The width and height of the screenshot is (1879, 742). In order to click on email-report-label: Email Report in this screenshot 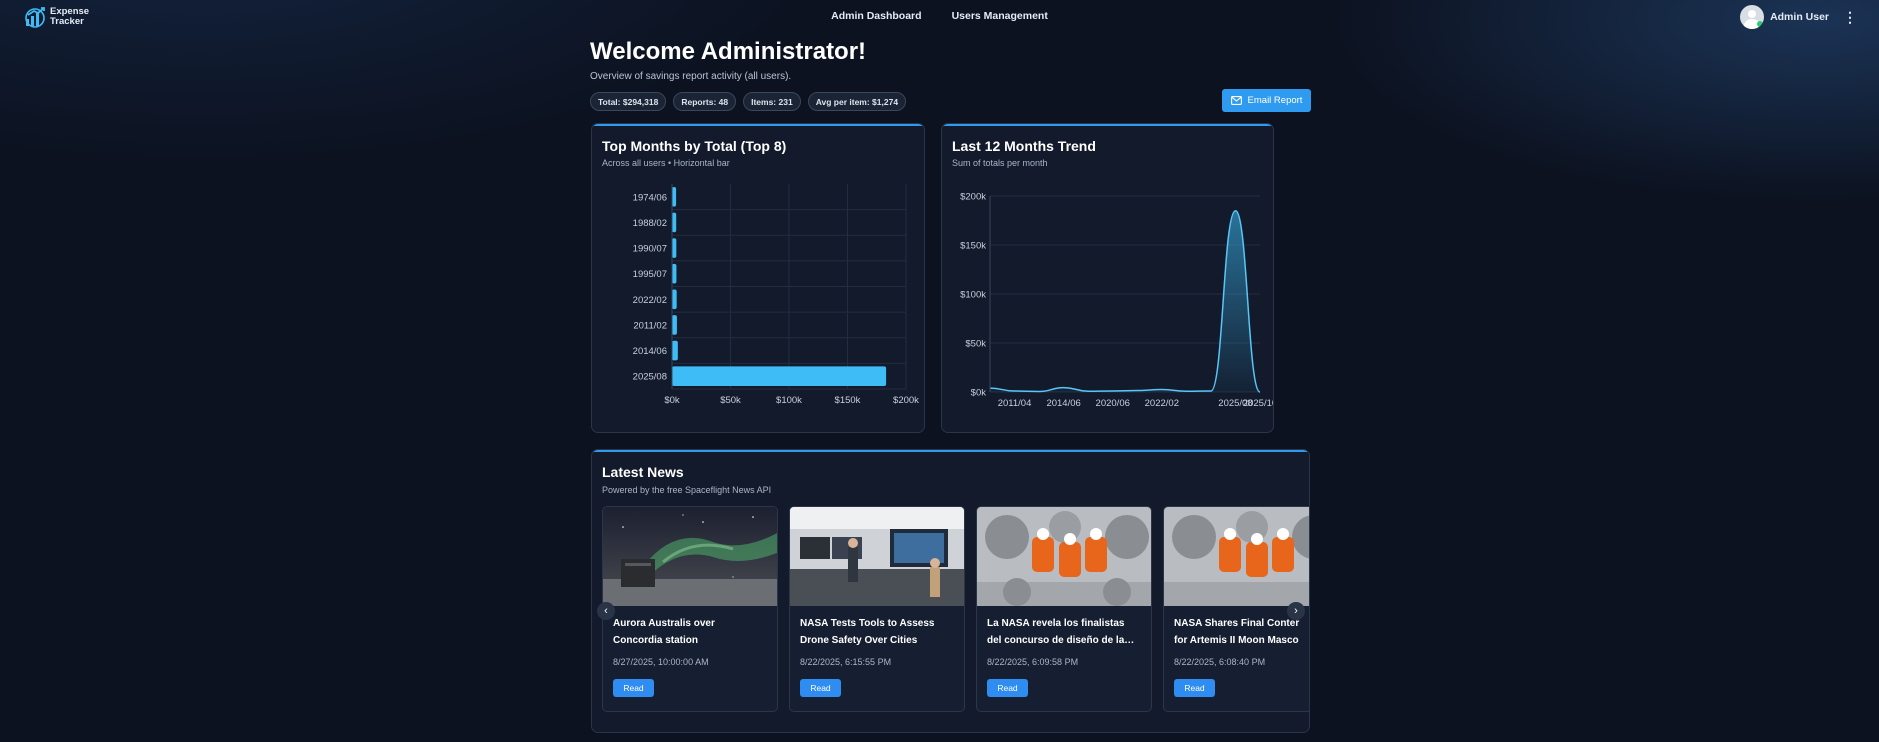, I will do `click(1275, 100)`.